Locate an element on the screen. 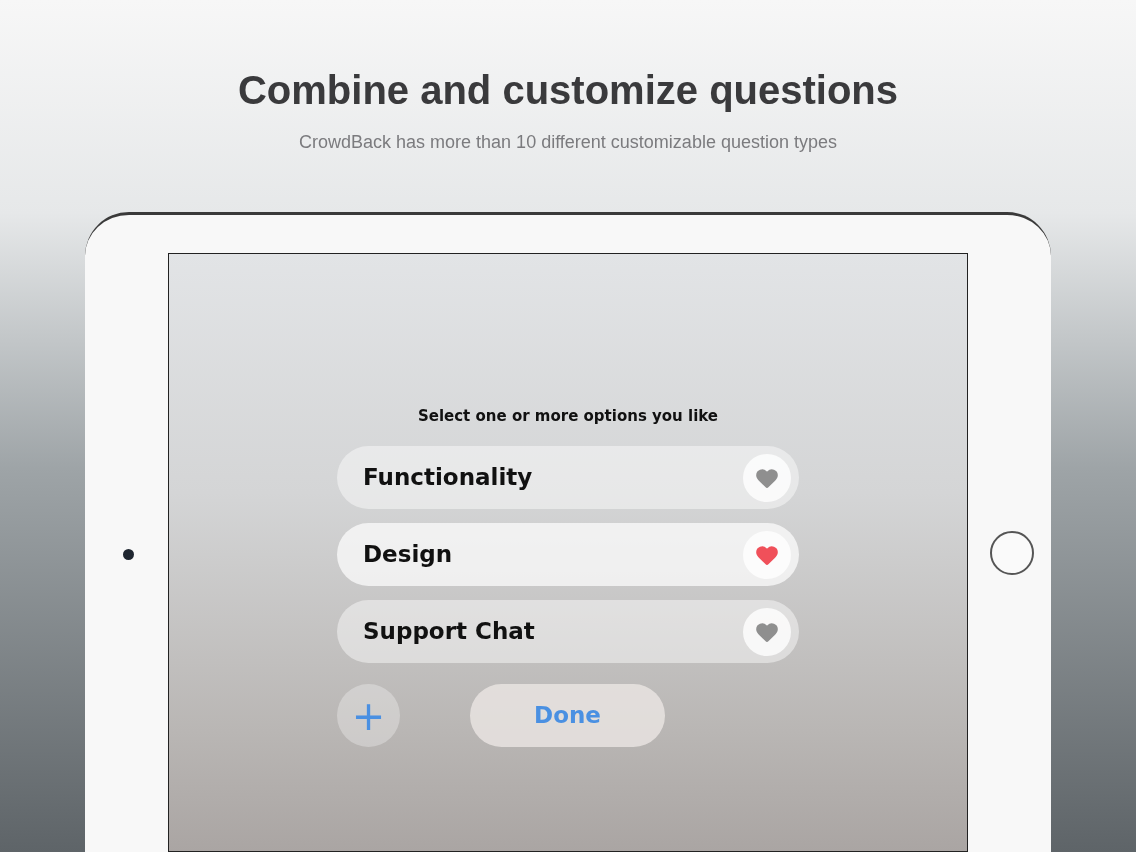 The height and width of the screenshot is (852, 1136). option-label: Support Chat is located at coordinates (449, 632).